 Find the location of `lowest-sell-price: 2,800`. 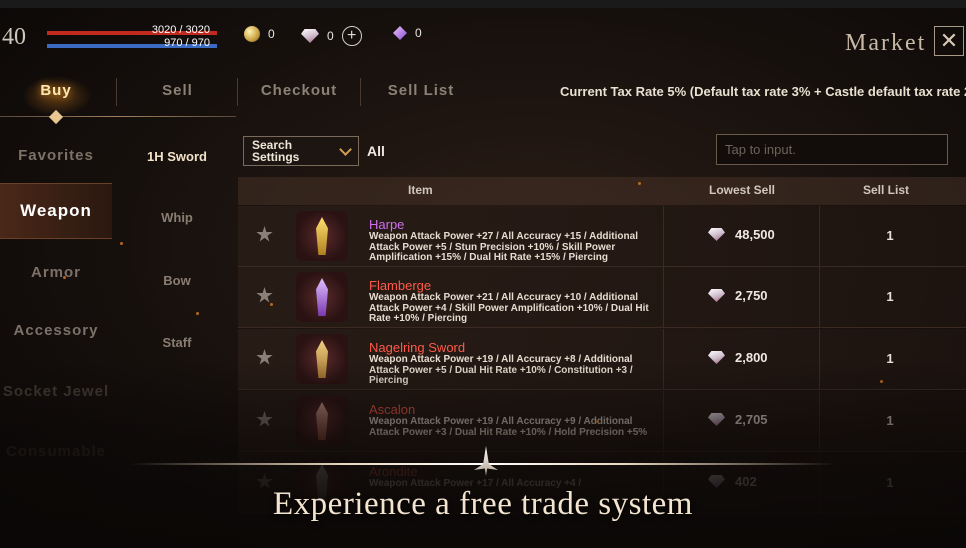

lowest-sell-price: 2,800 is located at coordinates (738, 357).